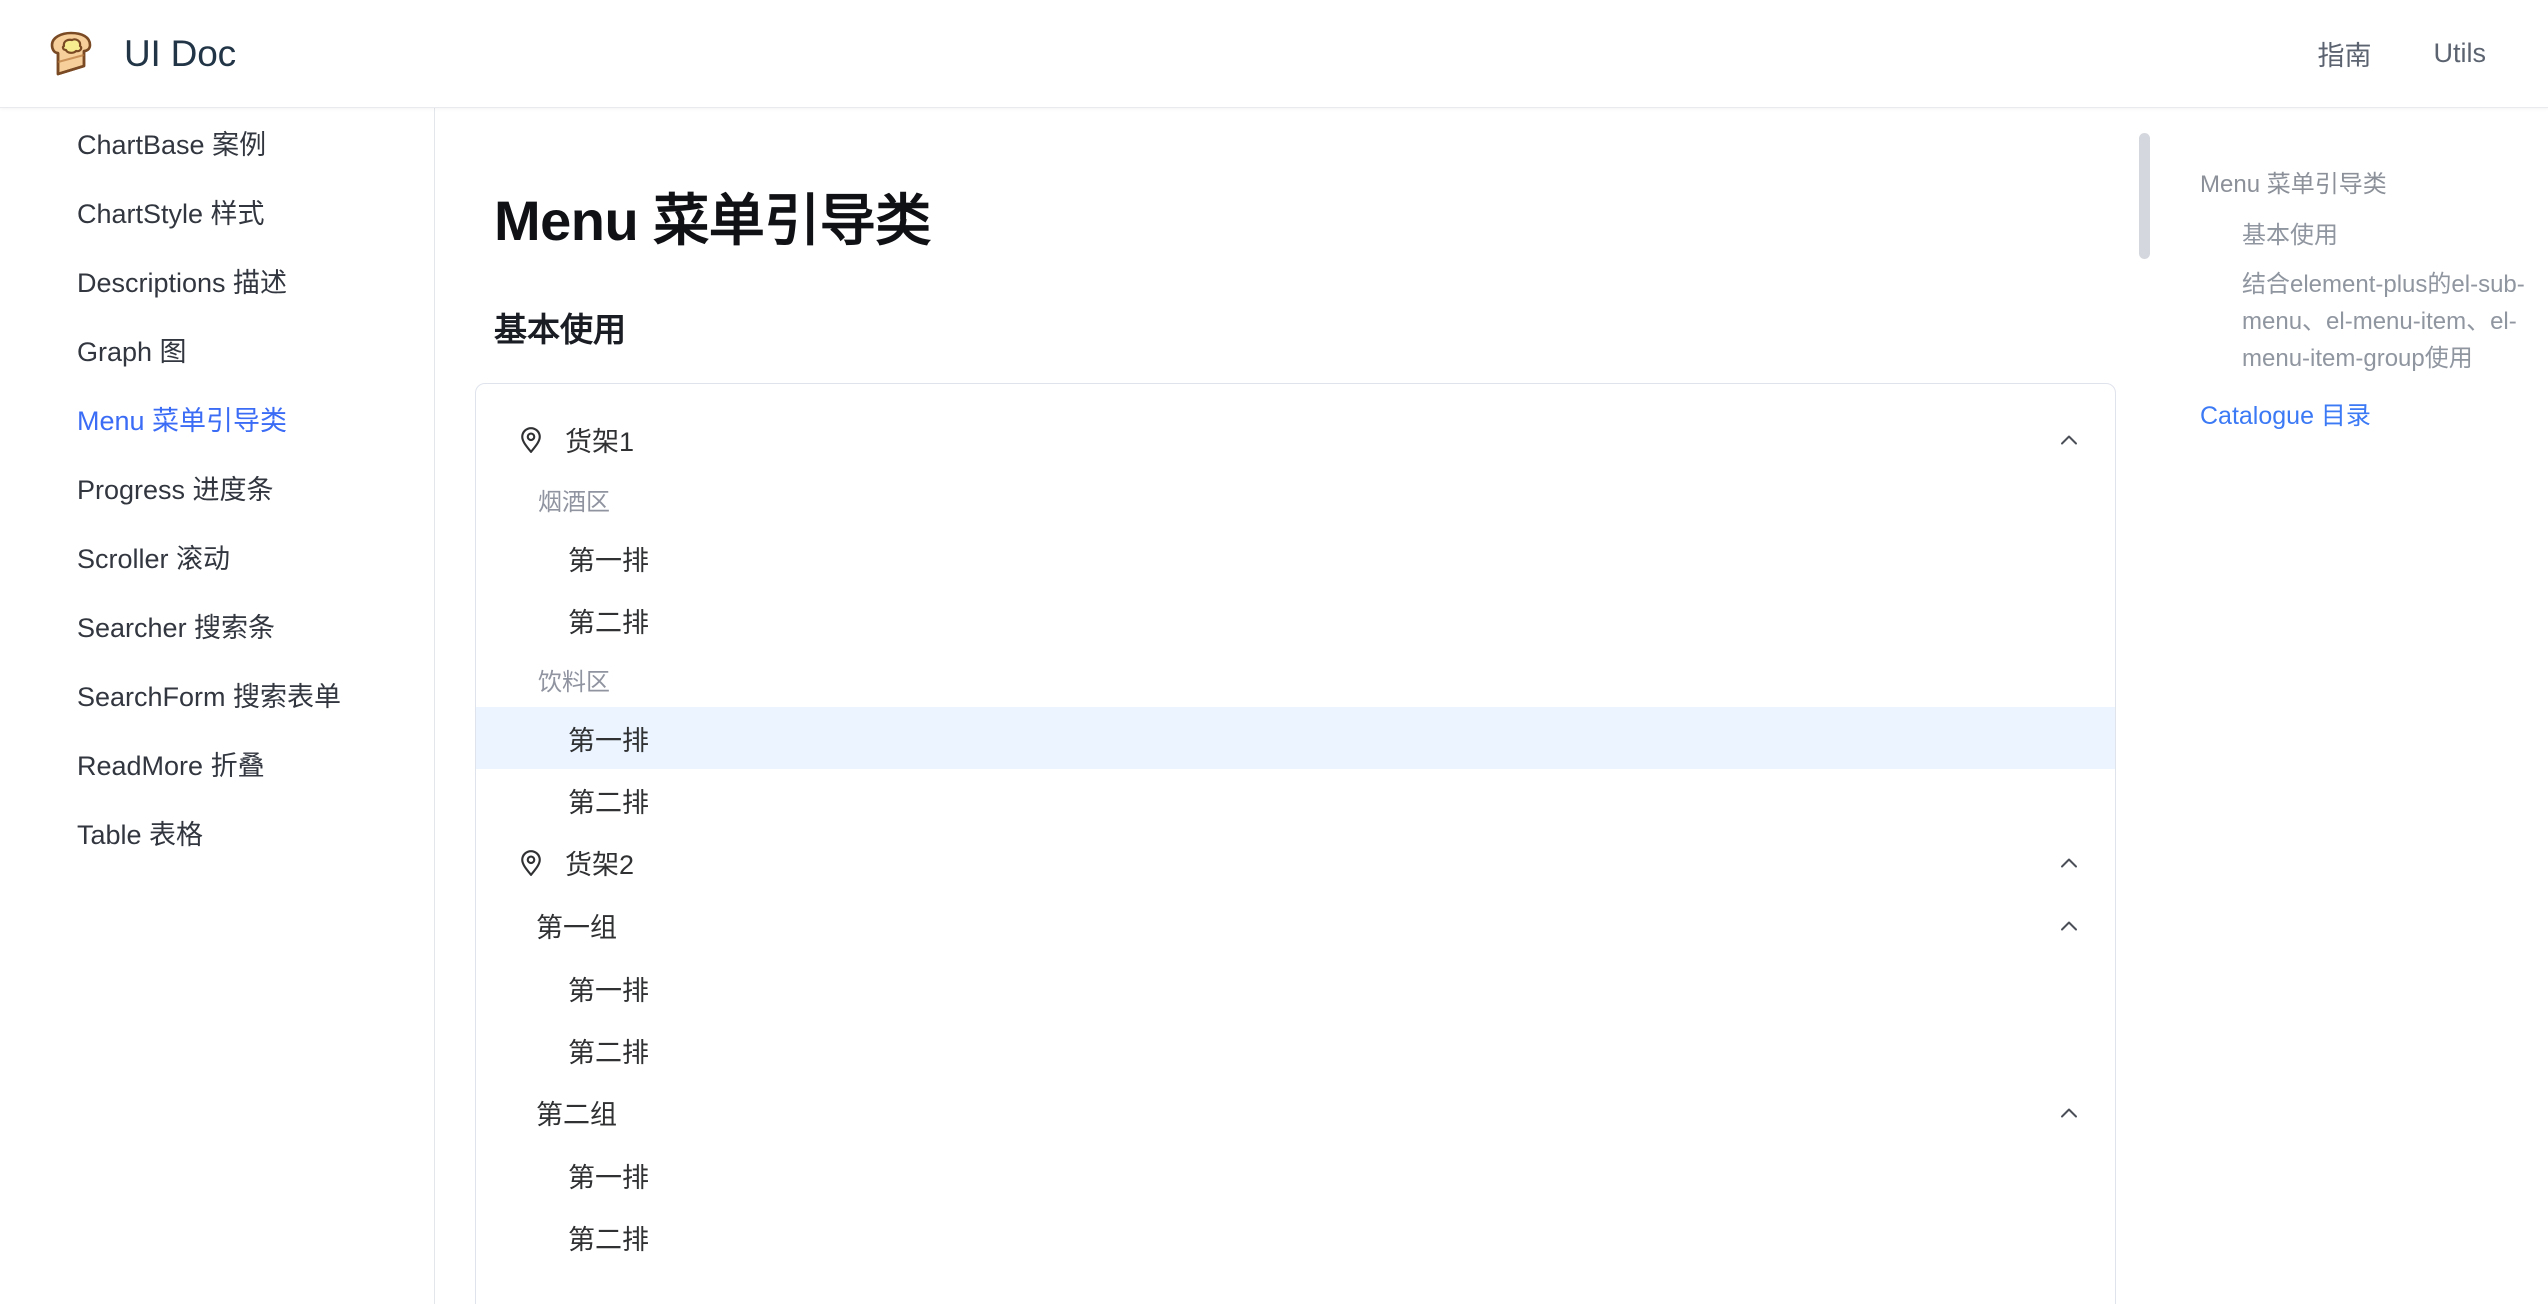 The image size is (2548, 1304). Describe the element at coordinates (2144, 196) in the screenshot. I see `main-scrollbar-thumb` at that location.